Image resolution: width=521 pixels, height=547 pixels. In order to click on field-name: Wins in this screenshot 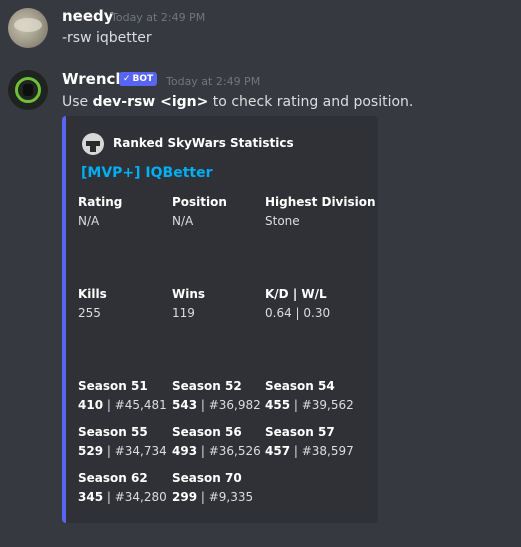, I will do `click(189, 294)`.